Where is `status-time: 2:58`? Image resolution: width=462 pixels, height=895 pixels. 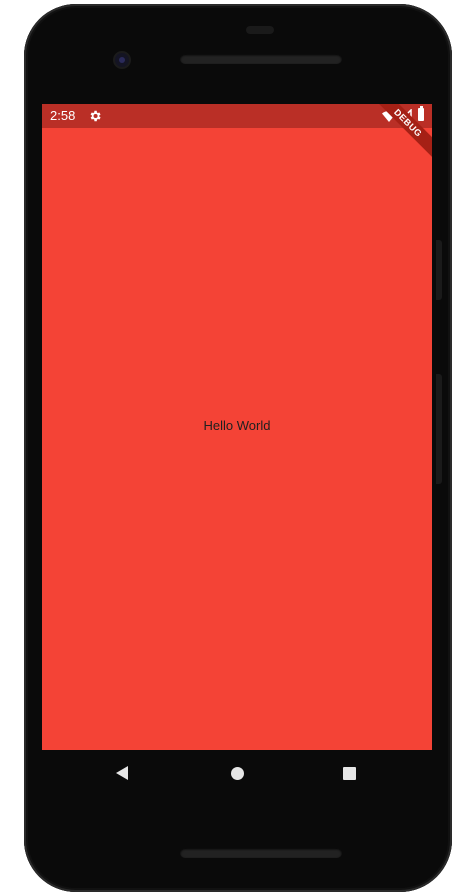 status-time: 2:58 is located at coordinates (63, 115).